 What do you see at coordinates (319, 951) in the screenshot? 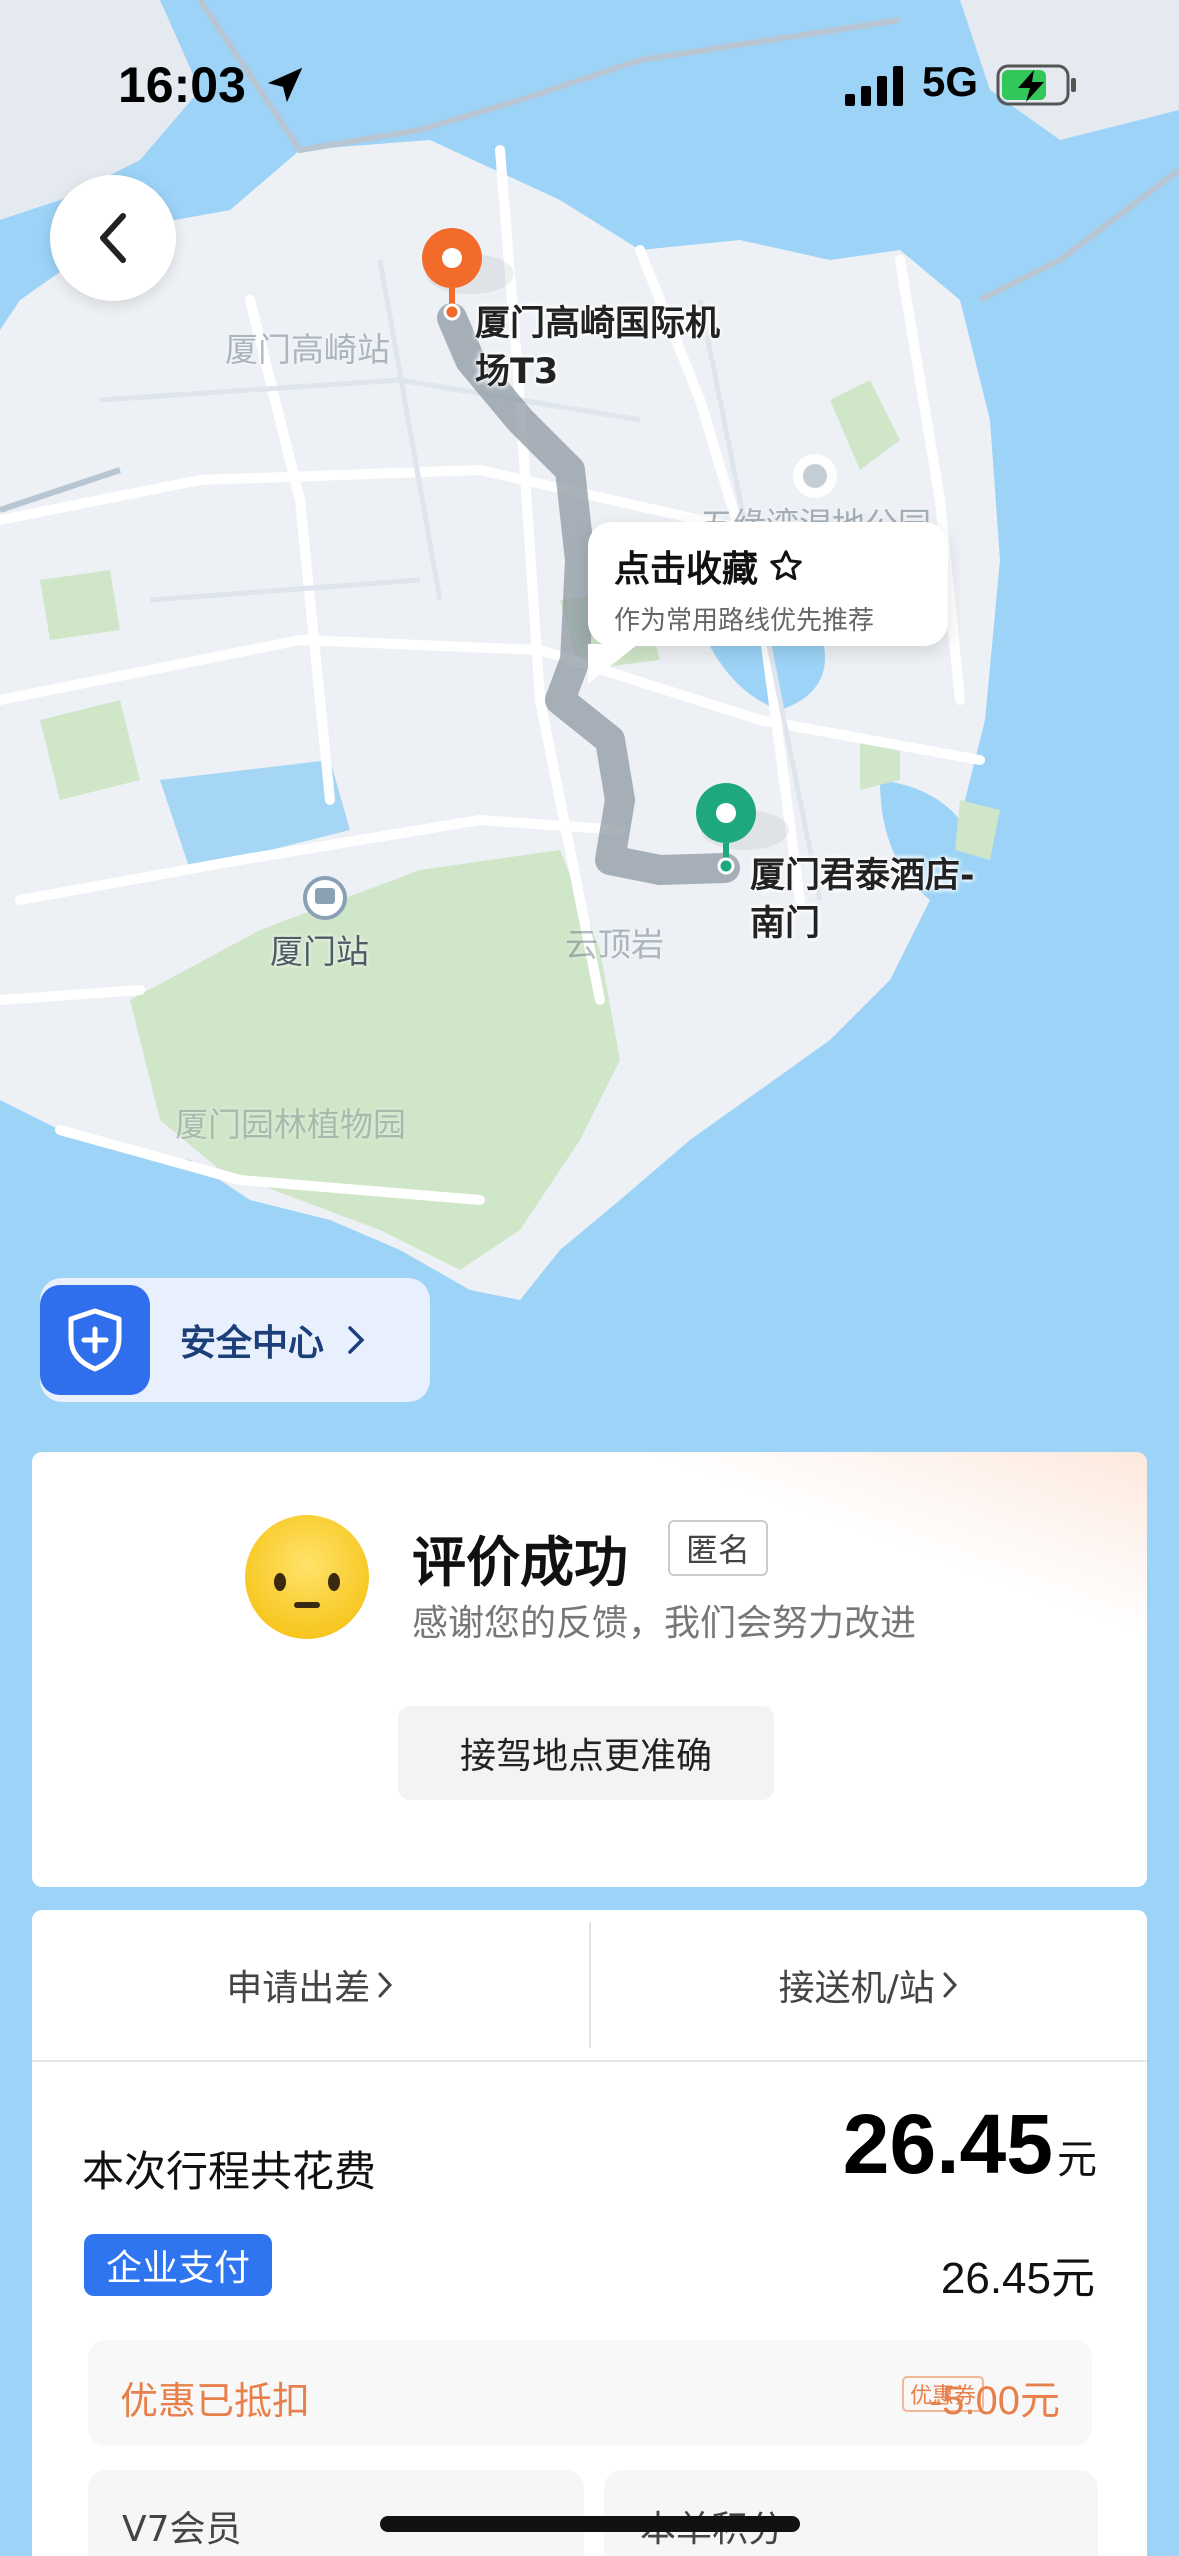
I see `station-label: 厦门站` at bounding box center [319, 951].